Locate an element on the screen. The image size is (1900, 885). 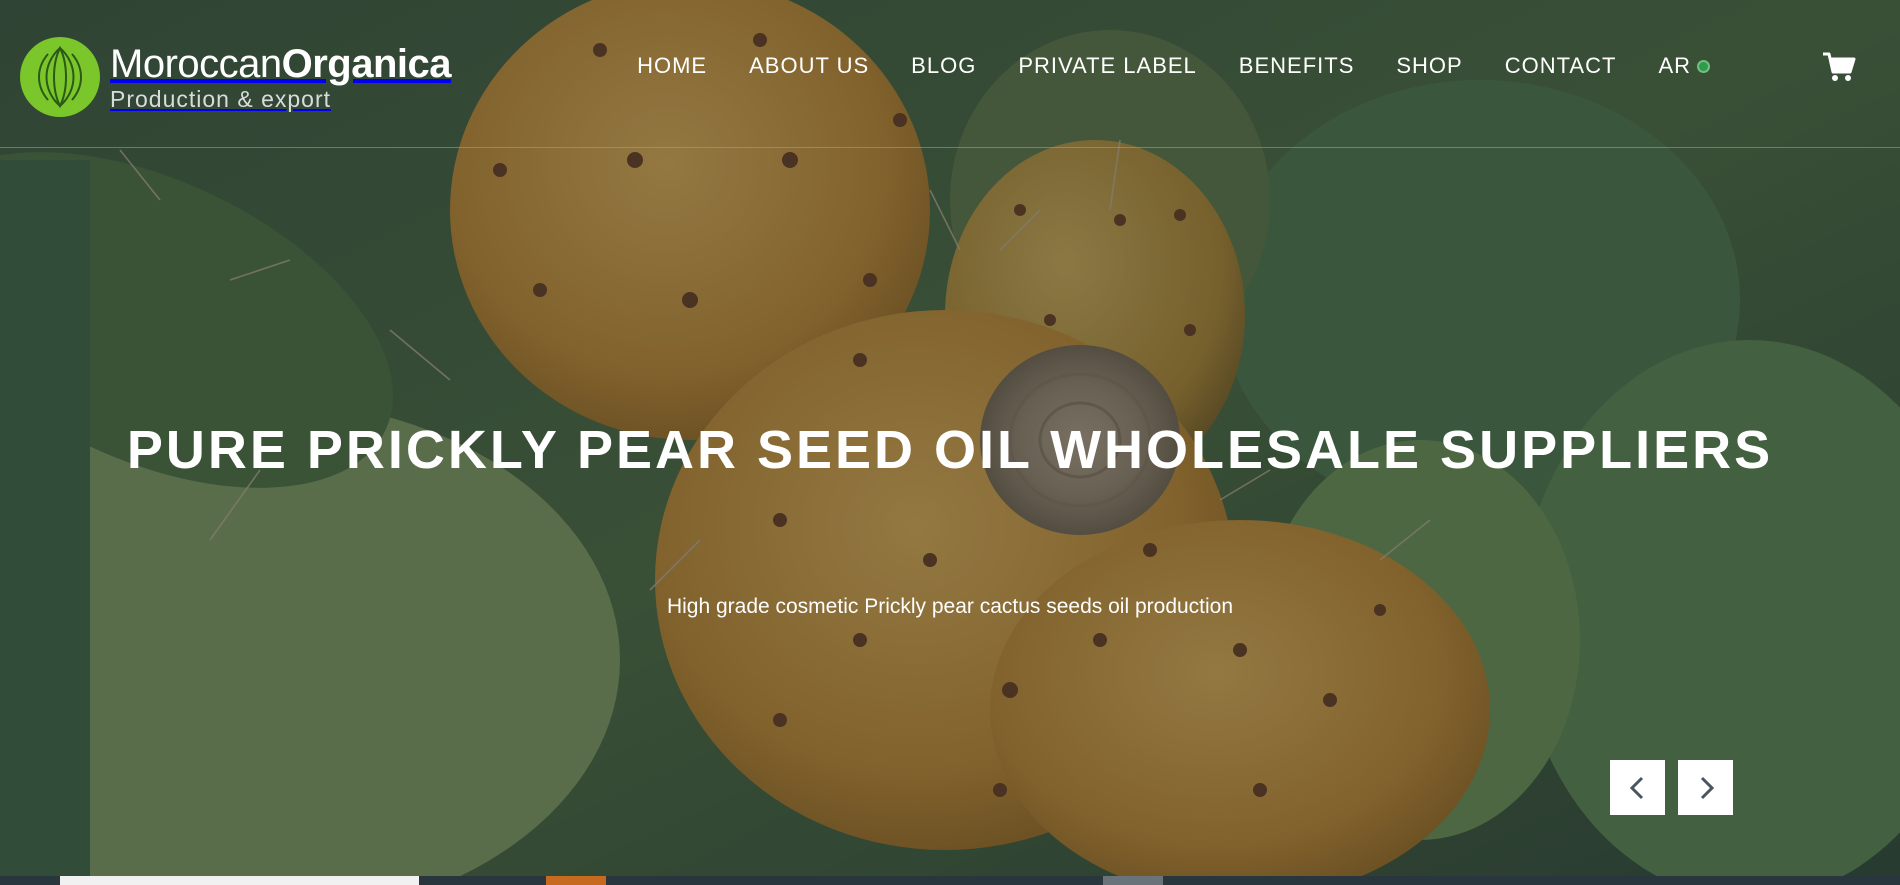
brand-tagline: Production & export is located at coordinates (221, 99).